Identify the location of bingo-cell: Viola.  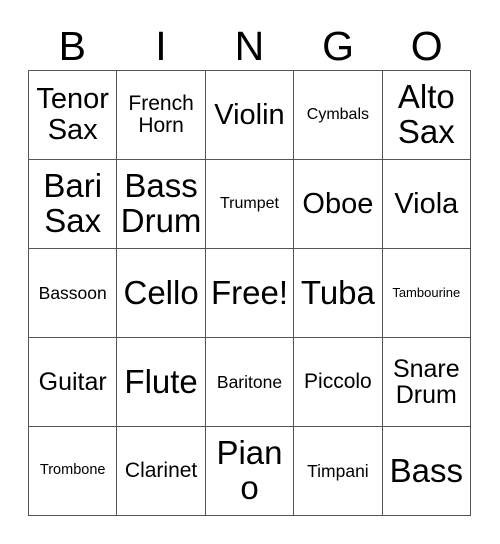
(426, 204).